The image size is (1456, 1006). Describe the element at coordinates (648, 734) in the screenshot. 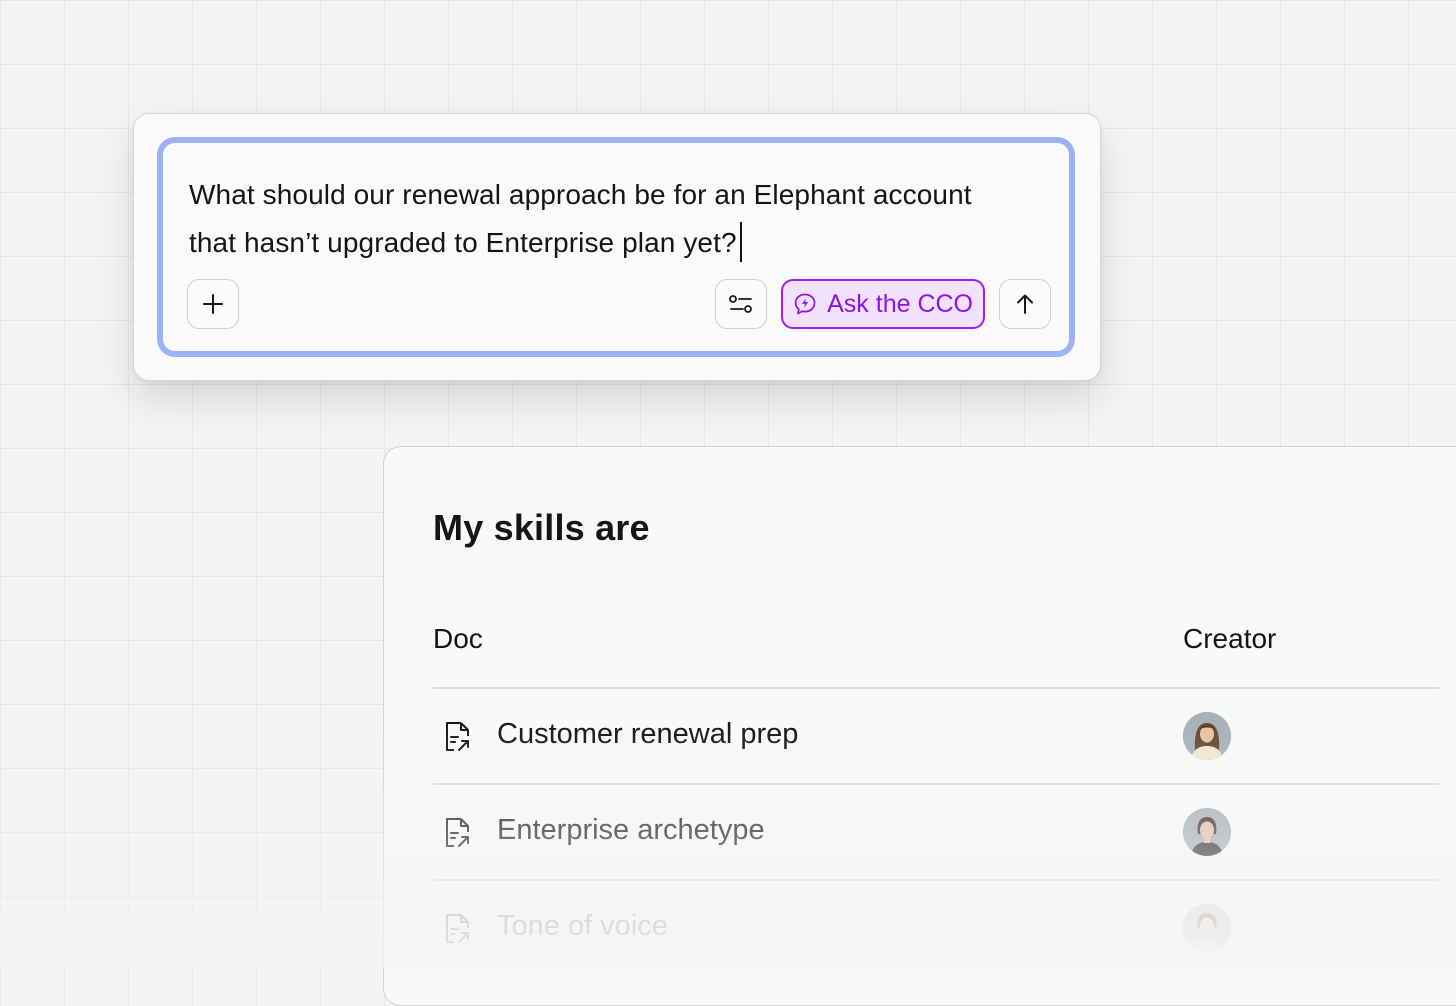

I see `skill-label: Customer renewal prep` at that location.